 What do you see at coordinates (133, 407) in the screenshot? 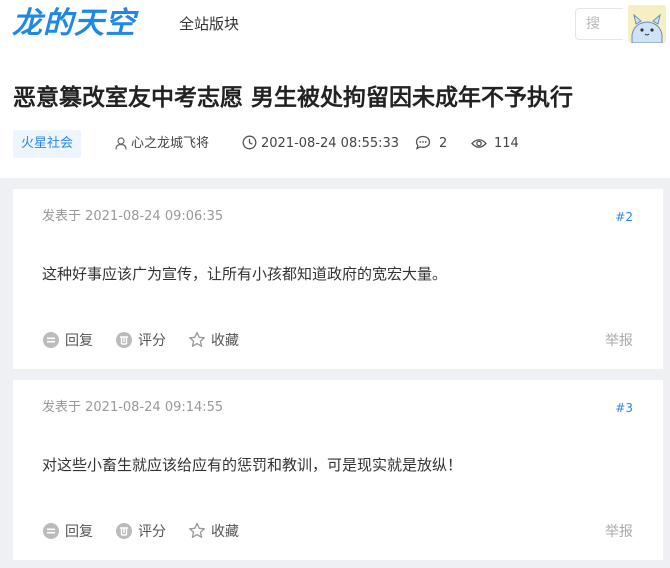
I see `post-time: 发表于 2021-08-24 09:14:55` at bounding box center [133, 407].